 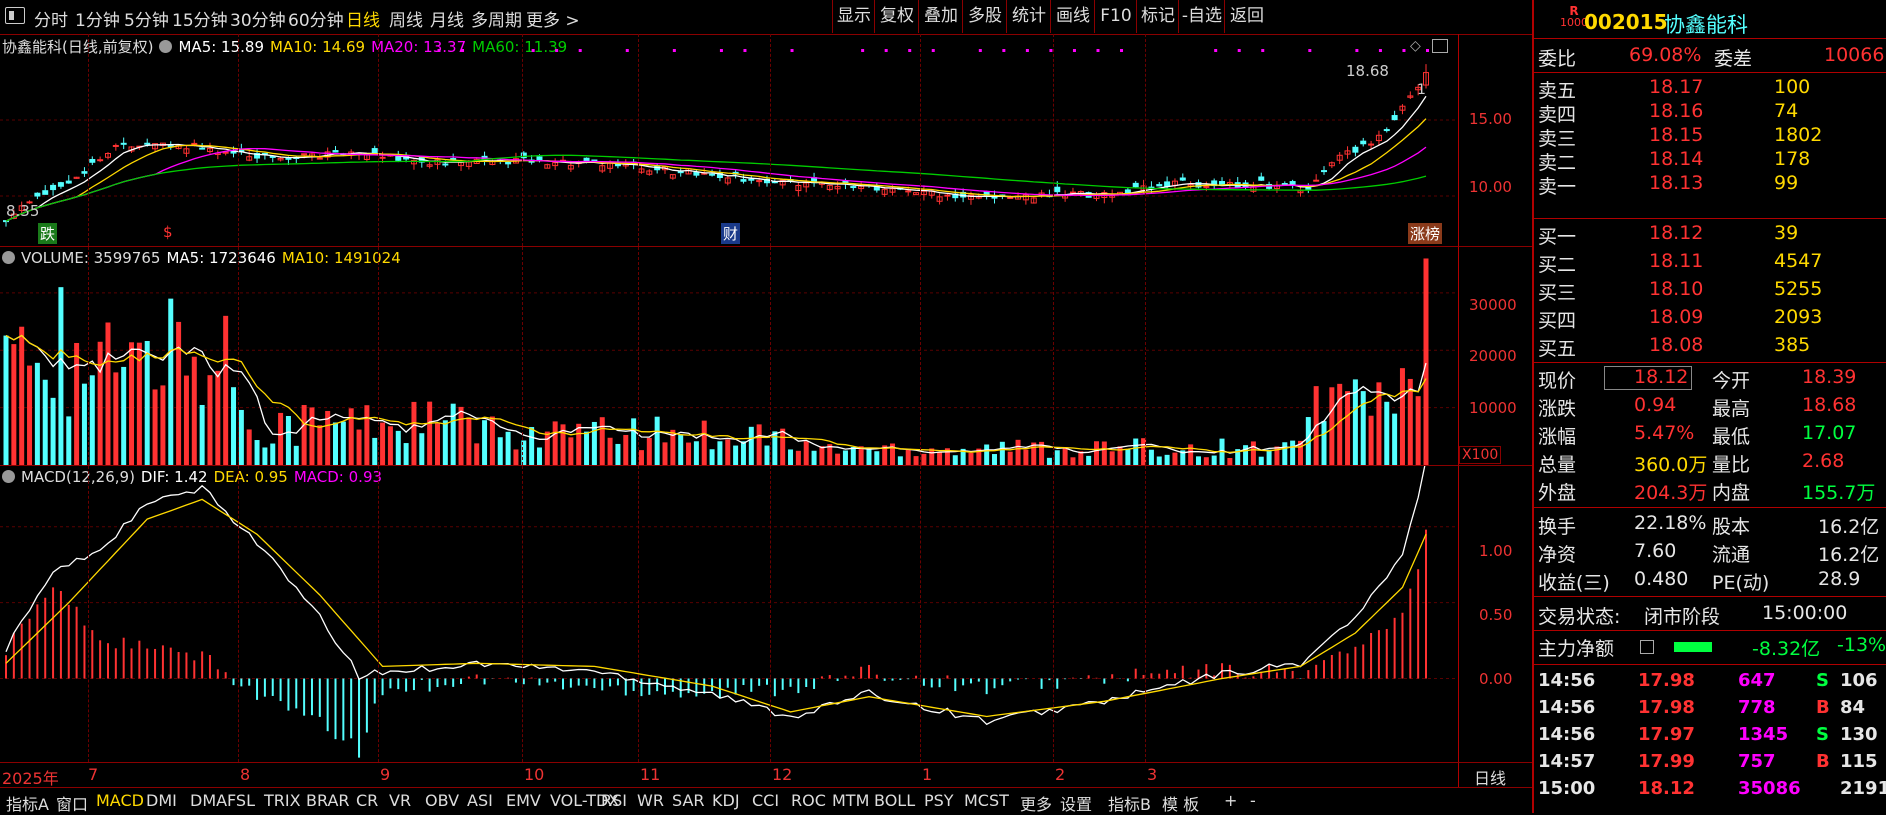 What do you see at coordinates (1853, 707) in the screenshot?
I see `tick-num-1: 84` at bounding box center [1853, 707].